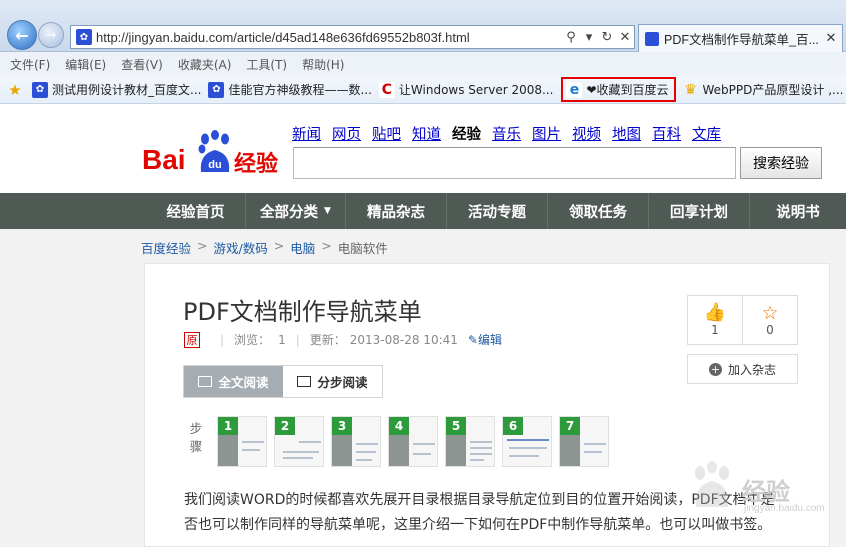  Describe the element at coordinates (356, 441) in the screenshot. I see `step-thumbnail: 3` at that location.